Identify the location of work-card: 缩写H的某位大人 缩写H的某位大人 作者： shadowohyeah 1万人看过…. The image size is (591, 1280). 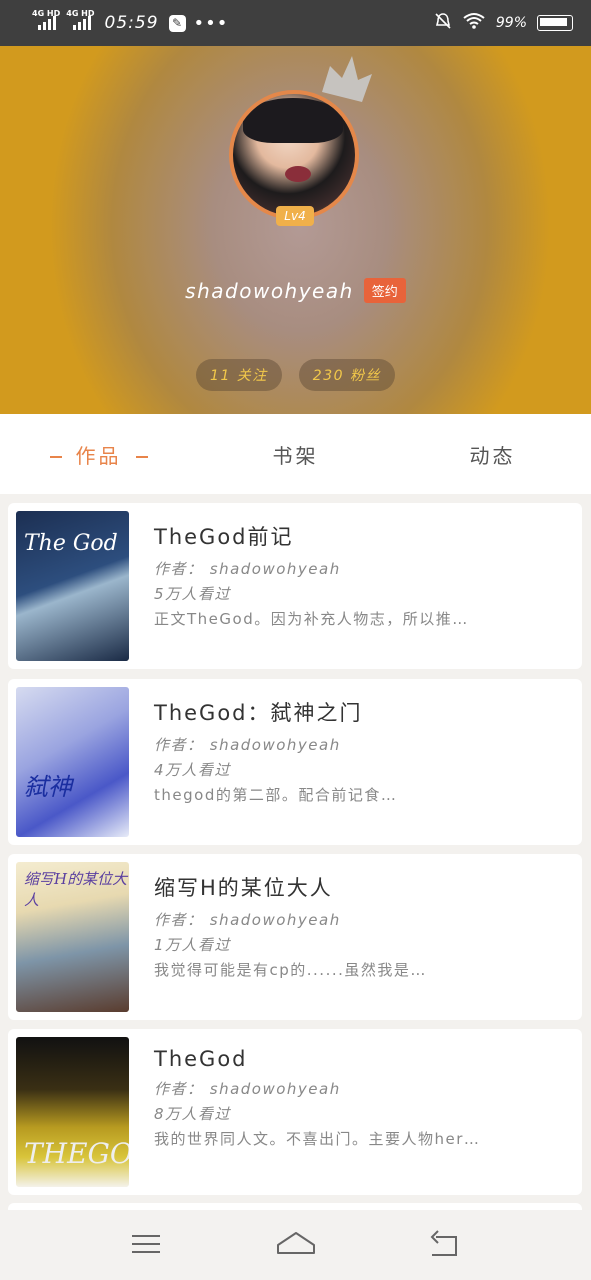
(295, 937).